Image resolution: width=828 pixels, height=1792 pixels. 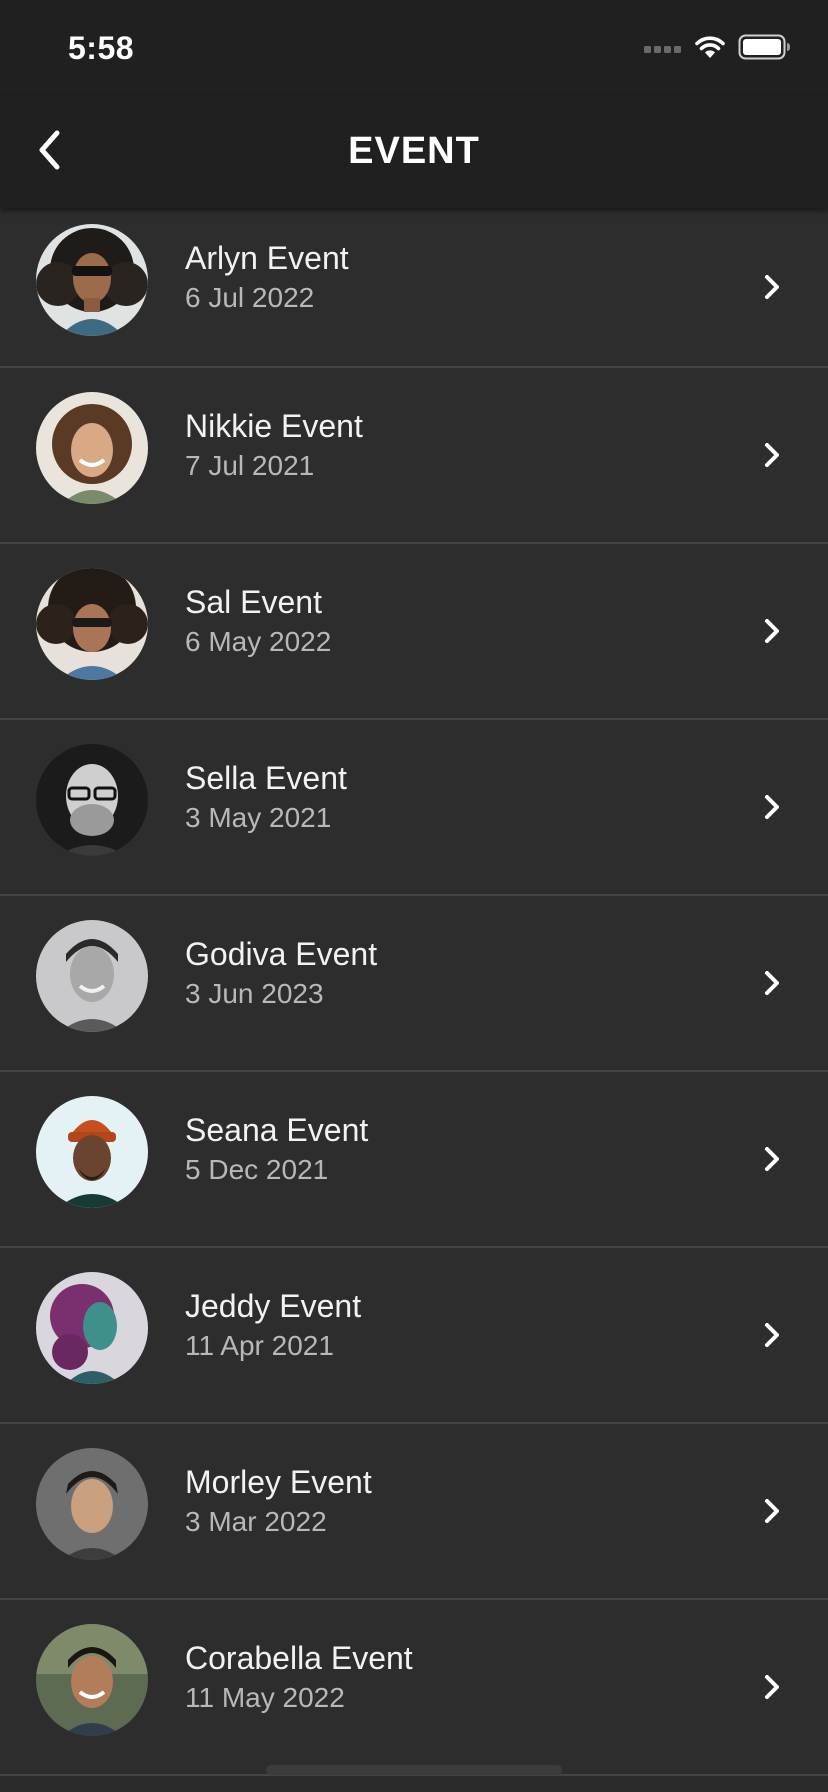 What do you see at coordinates (267, 258) in the screenshot?
I see `event-name: Arlyn Event` at bounding box center [267, 258].